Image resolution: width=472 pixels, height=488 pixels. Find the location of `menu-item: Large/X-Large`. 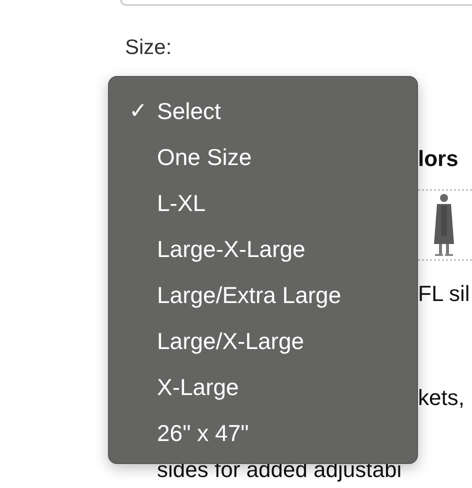

menu-item: Large/X-Large is located at coordinates (263, 341).